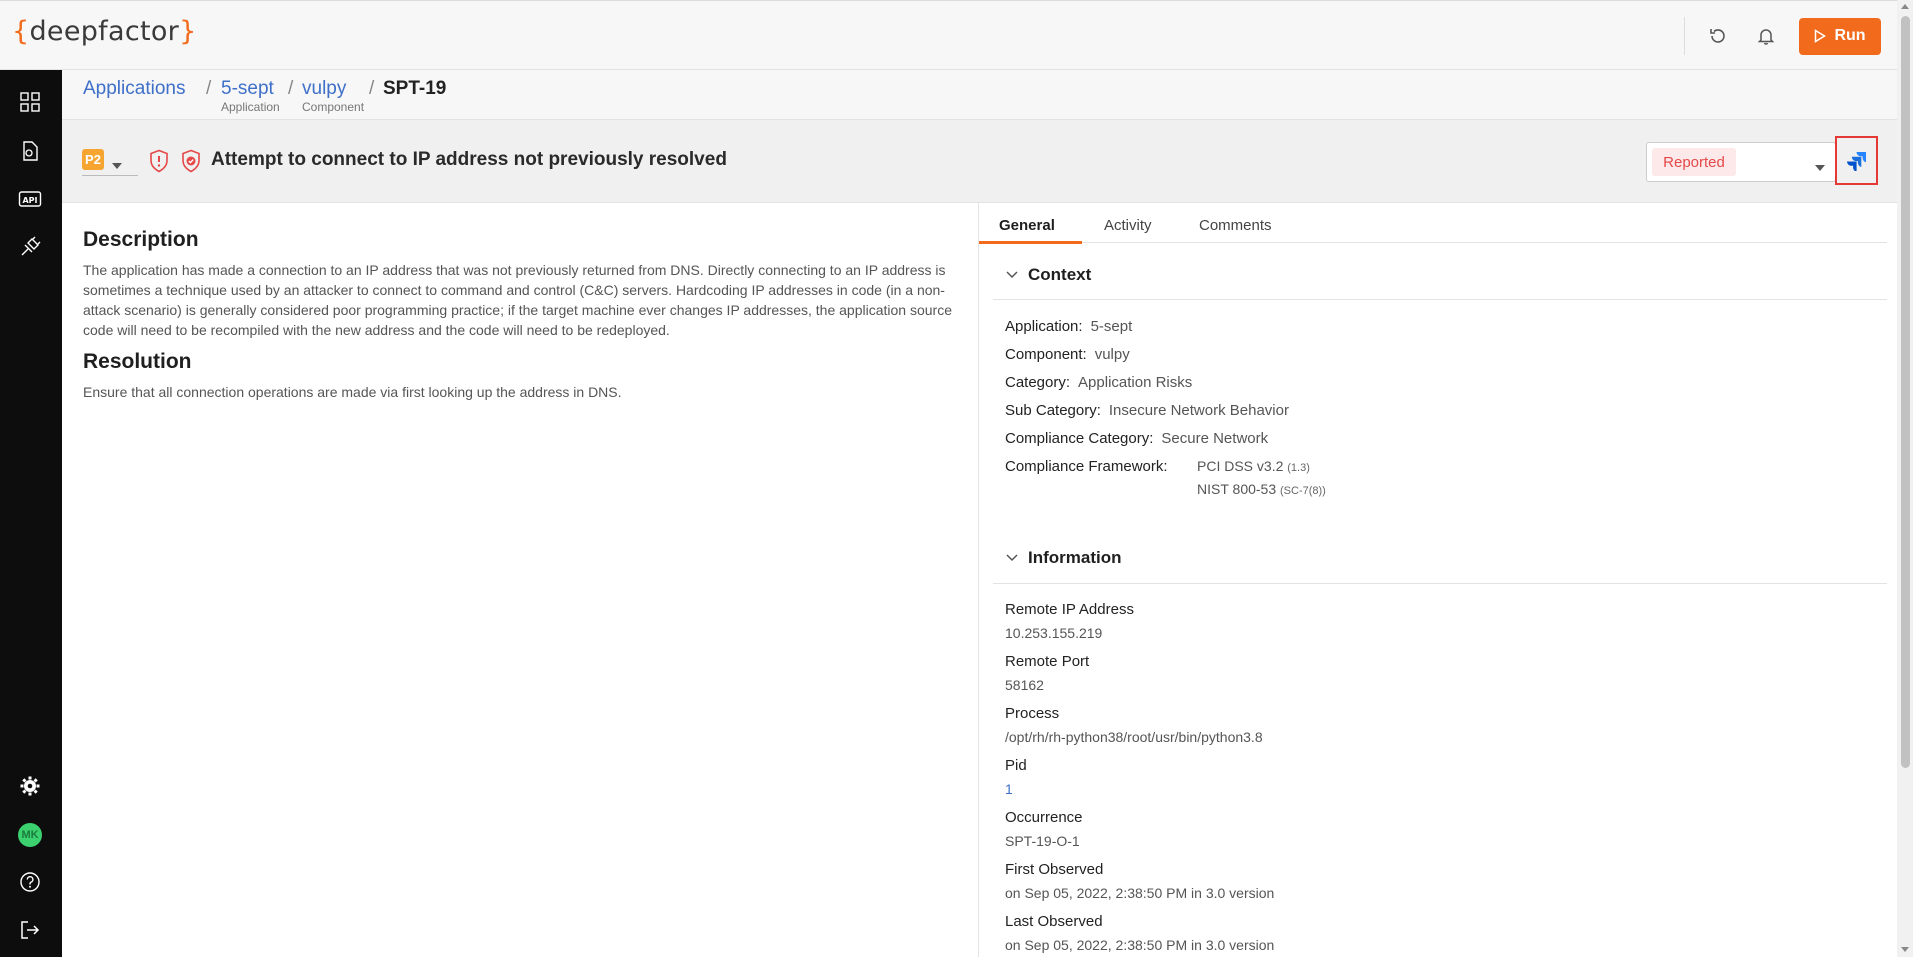 This screenshot has width=1913, height=957. I want to click on priority-chevron-down-icon, so click(117, 165).